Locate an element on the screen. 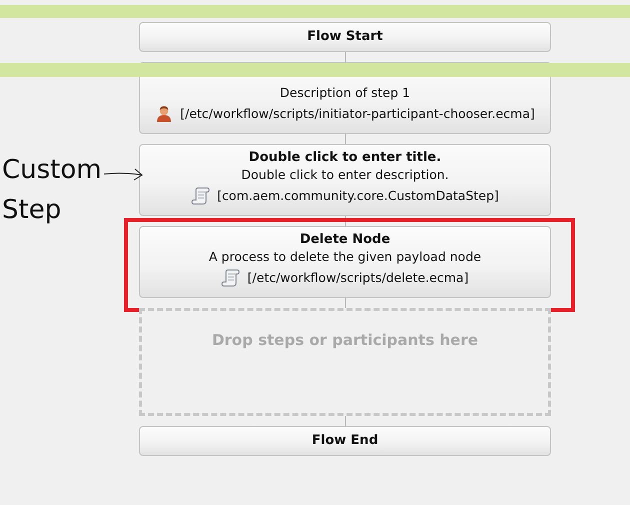 The width and height of the screenshot is (630, 505). step-title: Double click to enter title. is located at coordinates (345, 157).